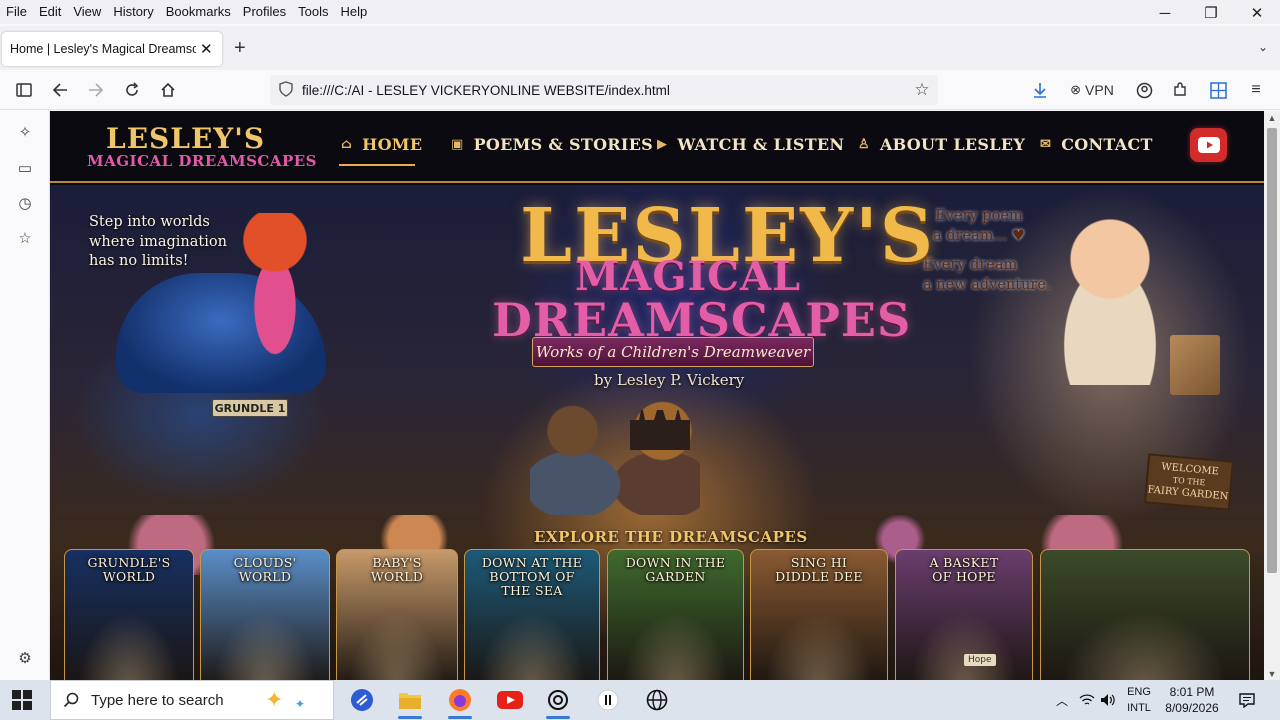  Describe the element at coordinates (1195, 365) in the screenshot. I see `toy-blocks-illustration` at that location.